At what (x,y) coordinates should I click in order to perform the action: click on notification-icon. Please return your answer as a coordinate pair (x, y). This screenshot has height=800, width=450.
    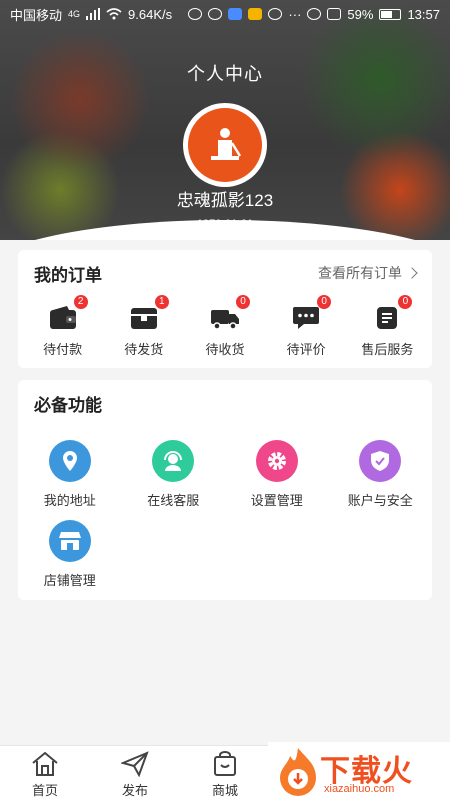
    Looking at the image, I should click on (195, 14).